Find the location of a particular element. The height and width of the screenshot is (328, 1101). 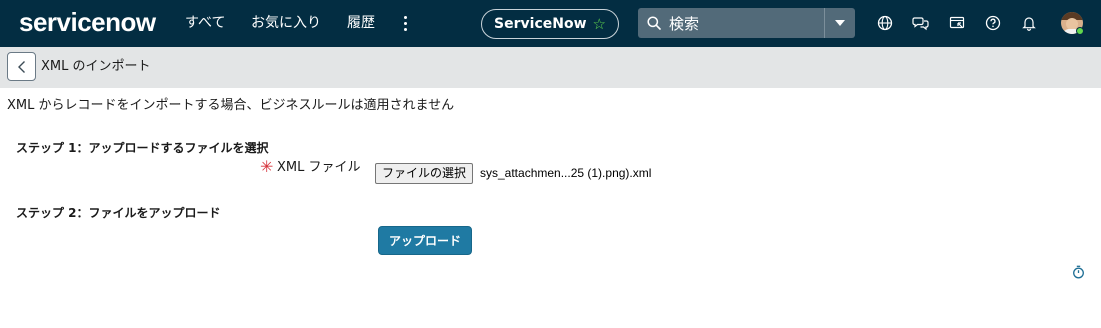

selected-file-name: sys_attachmen...25 (1).png).xml is located at coordinates (566, 173).